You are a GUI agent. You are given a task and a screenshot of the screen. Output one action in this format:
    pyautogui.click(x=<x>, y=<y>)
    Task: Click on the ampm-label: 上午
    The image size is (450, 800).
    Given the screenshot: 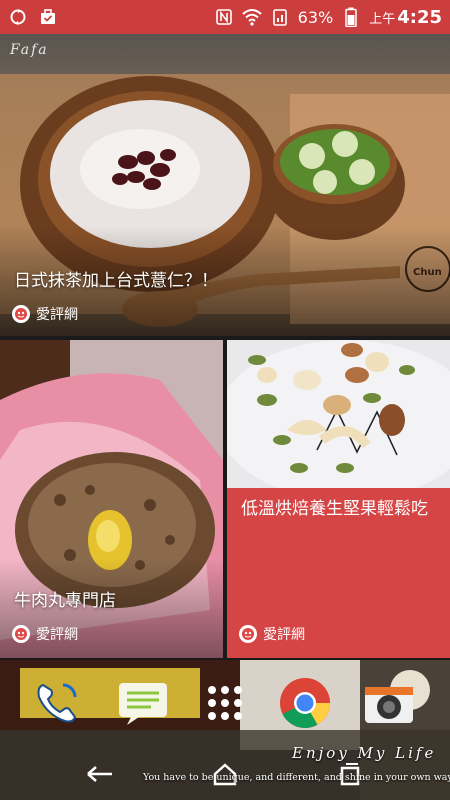 What is the action you would take?
    pyautogui.click(x=382, y=19)
    